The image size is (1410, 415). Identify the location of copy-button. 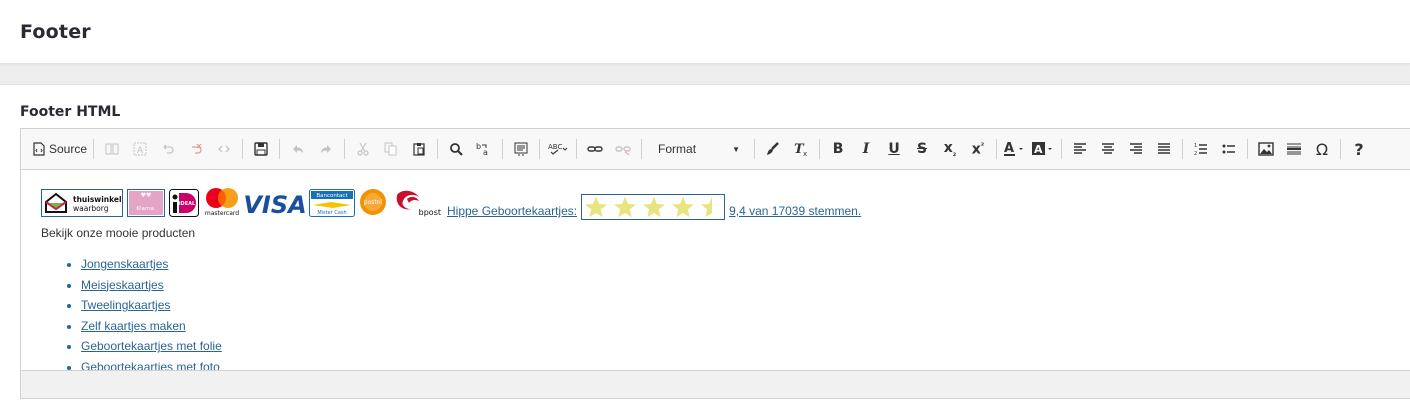
(391, 149).